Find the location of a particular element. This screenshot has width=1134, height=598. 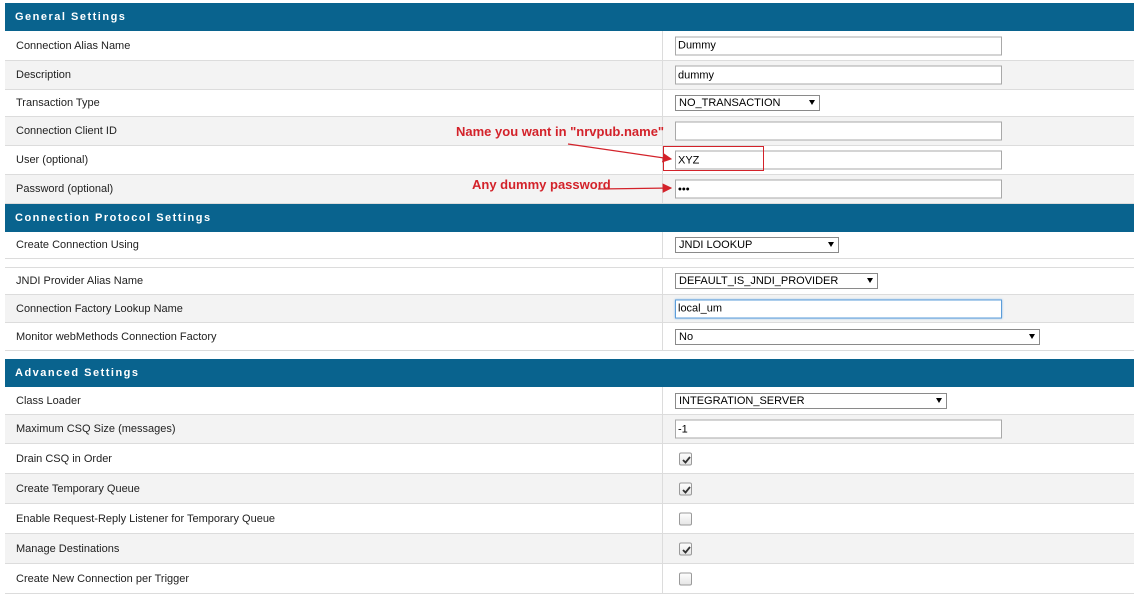

row-csq-size: Maximum CSQ Size (messages) is located at coordinates (569, 429).